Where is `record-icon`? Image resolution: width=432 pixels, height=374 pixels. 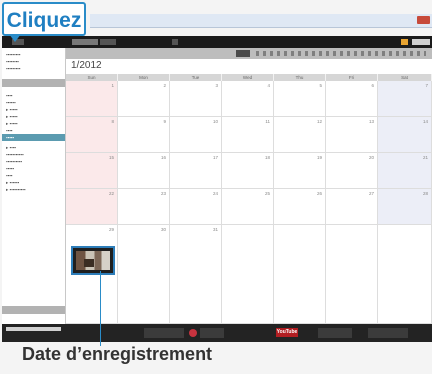
record-icon is located at coordinates (193, 333).